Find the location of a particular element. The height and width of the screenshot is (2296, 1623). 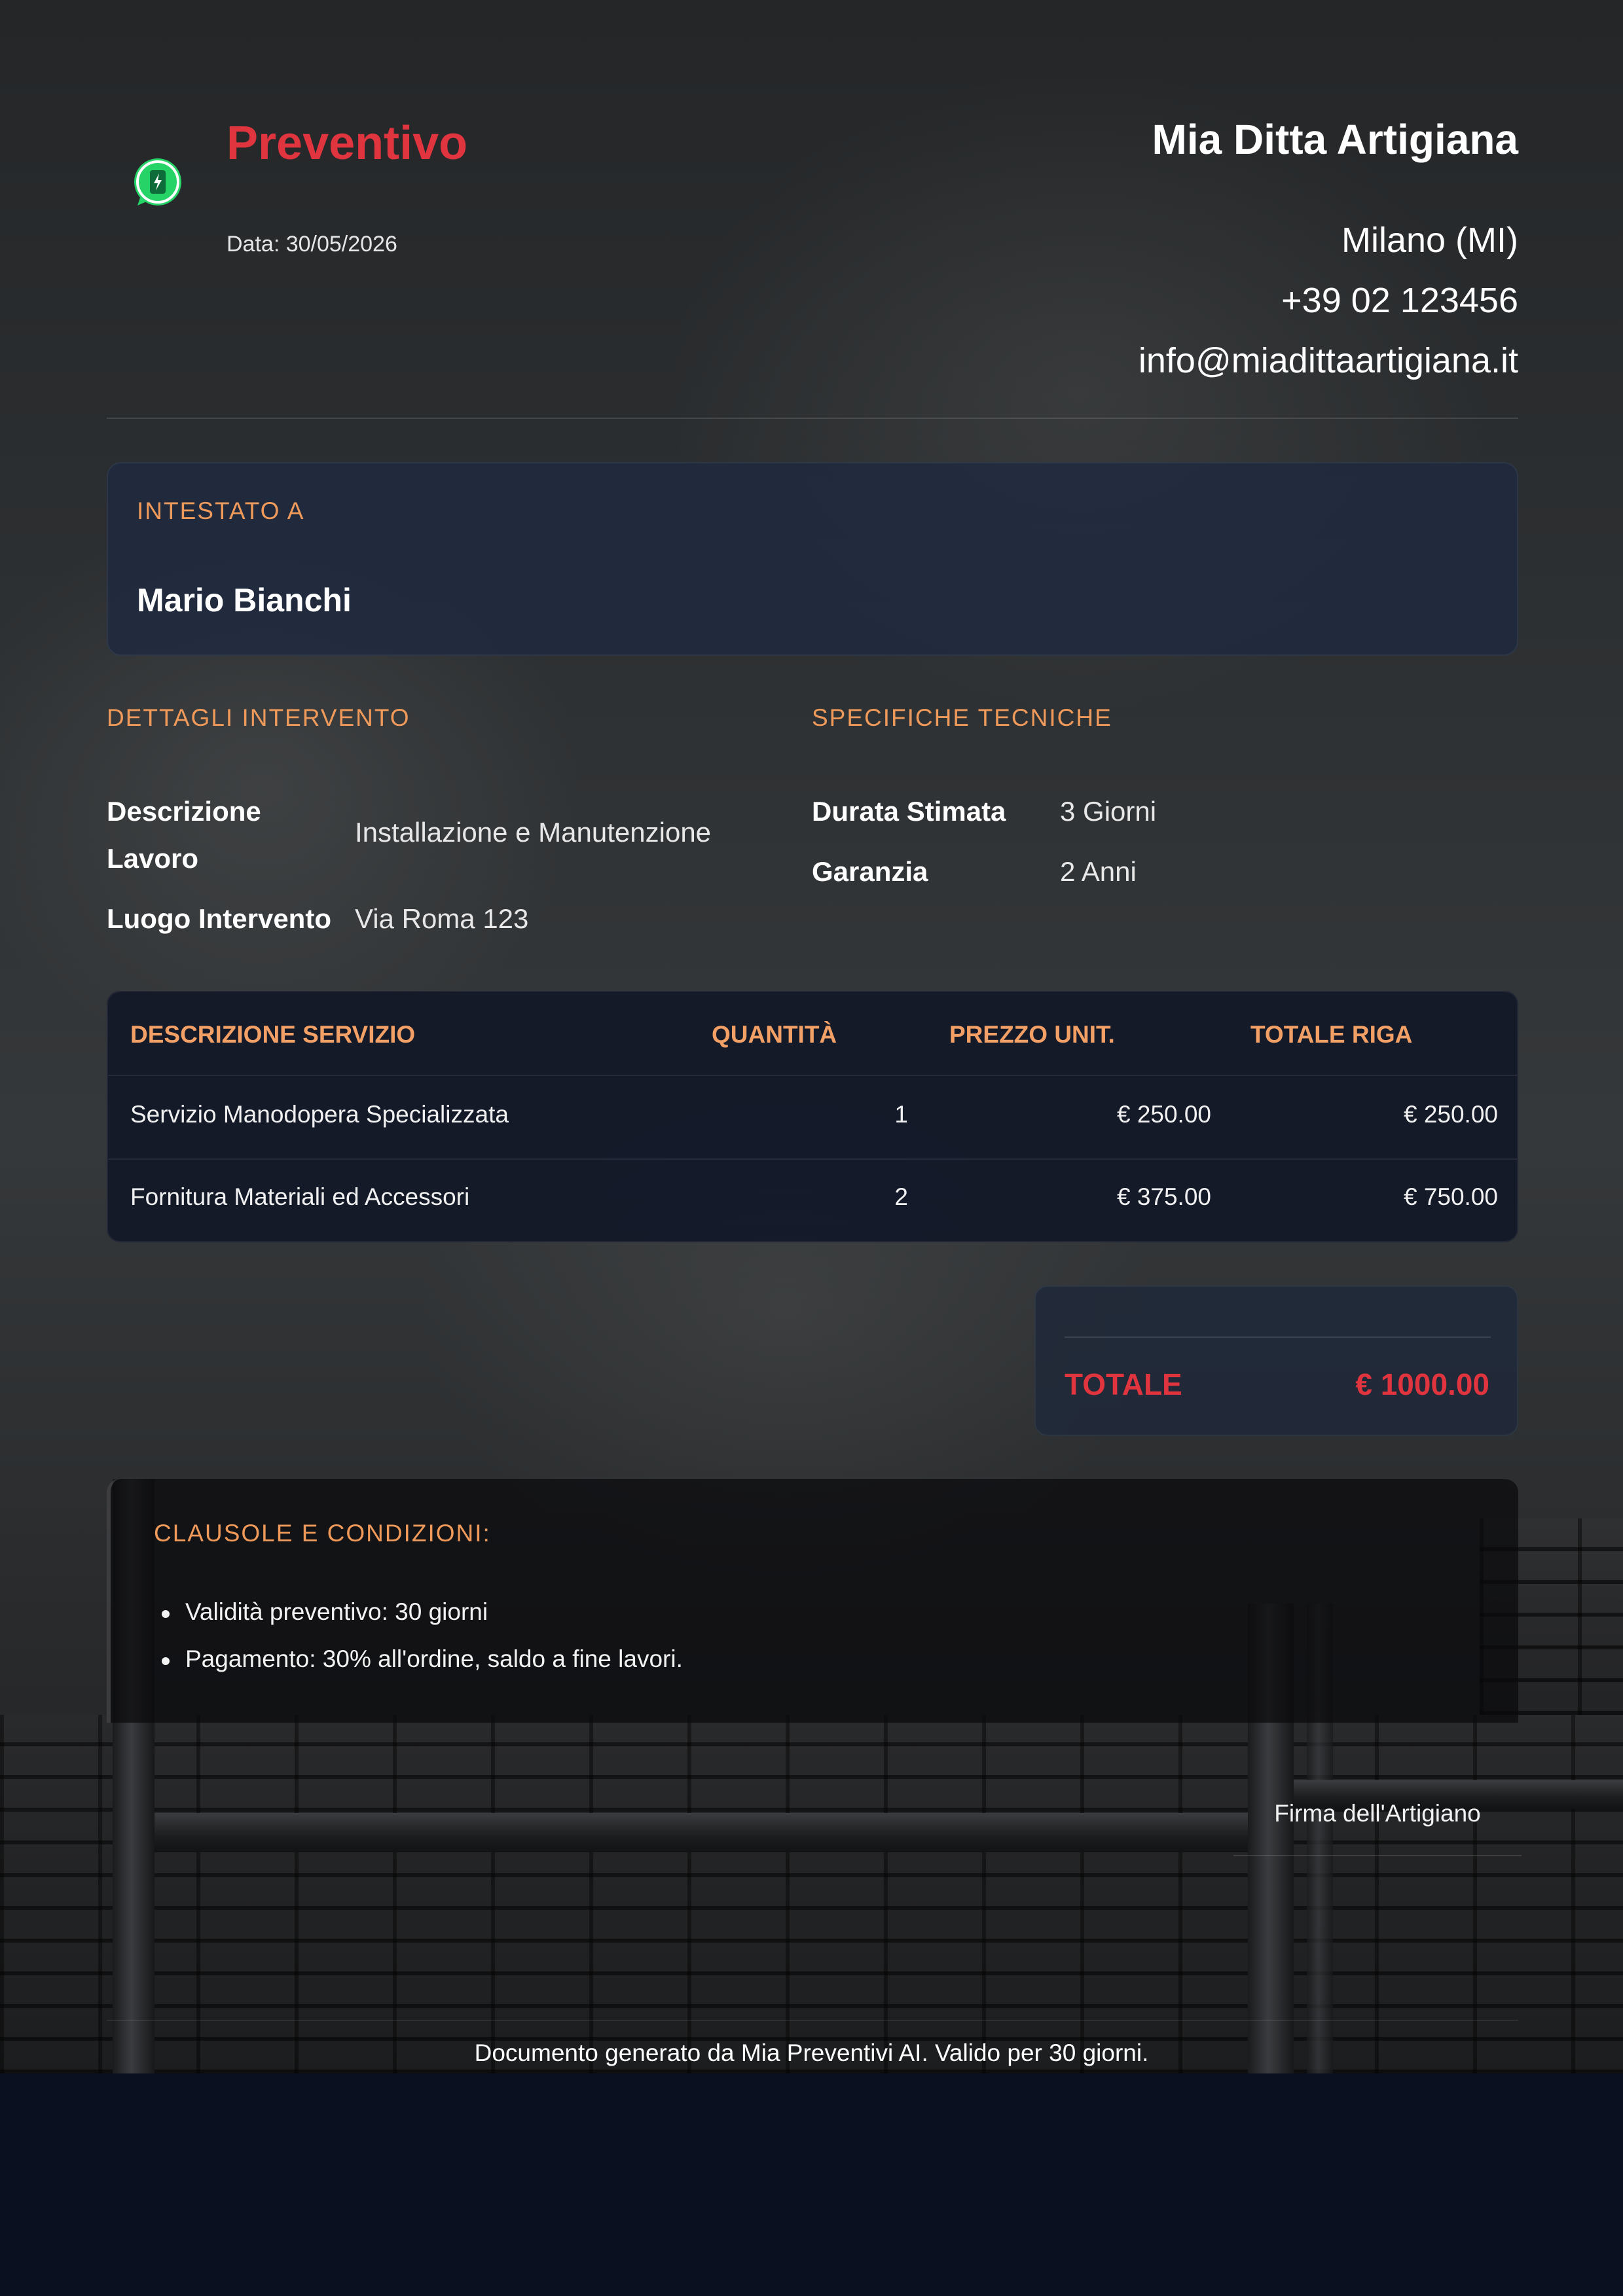

whatsapp-icon is located at coordinates (157, 183).